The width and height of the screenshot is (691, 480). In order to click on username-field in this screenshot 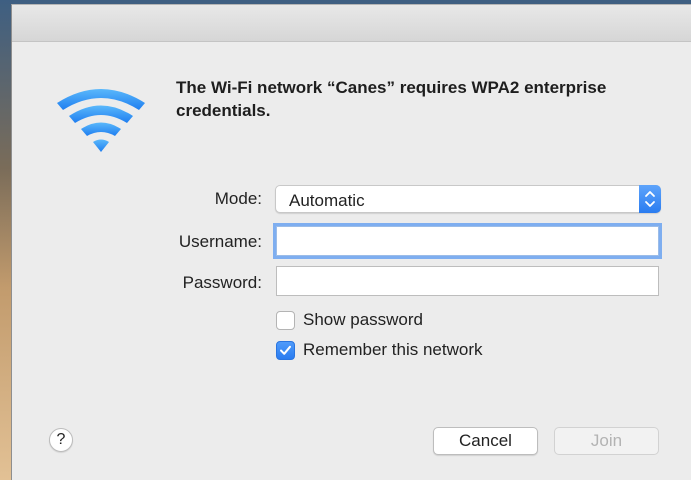, I will do `click(467, 241)`.